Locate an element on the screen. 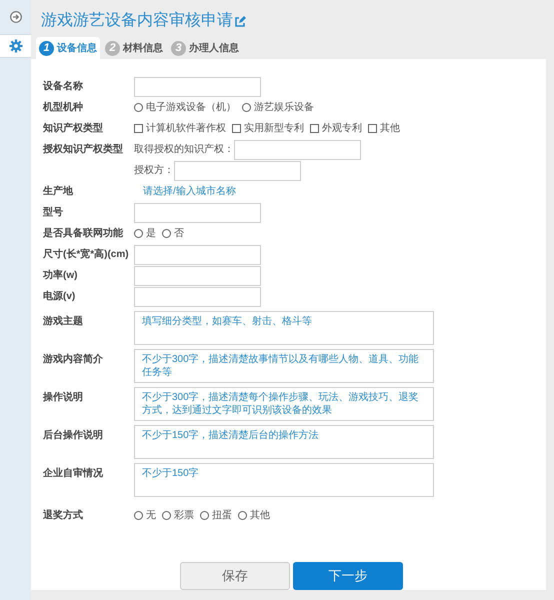  radio-option: 彩票 is located at coordinates (178, 516).